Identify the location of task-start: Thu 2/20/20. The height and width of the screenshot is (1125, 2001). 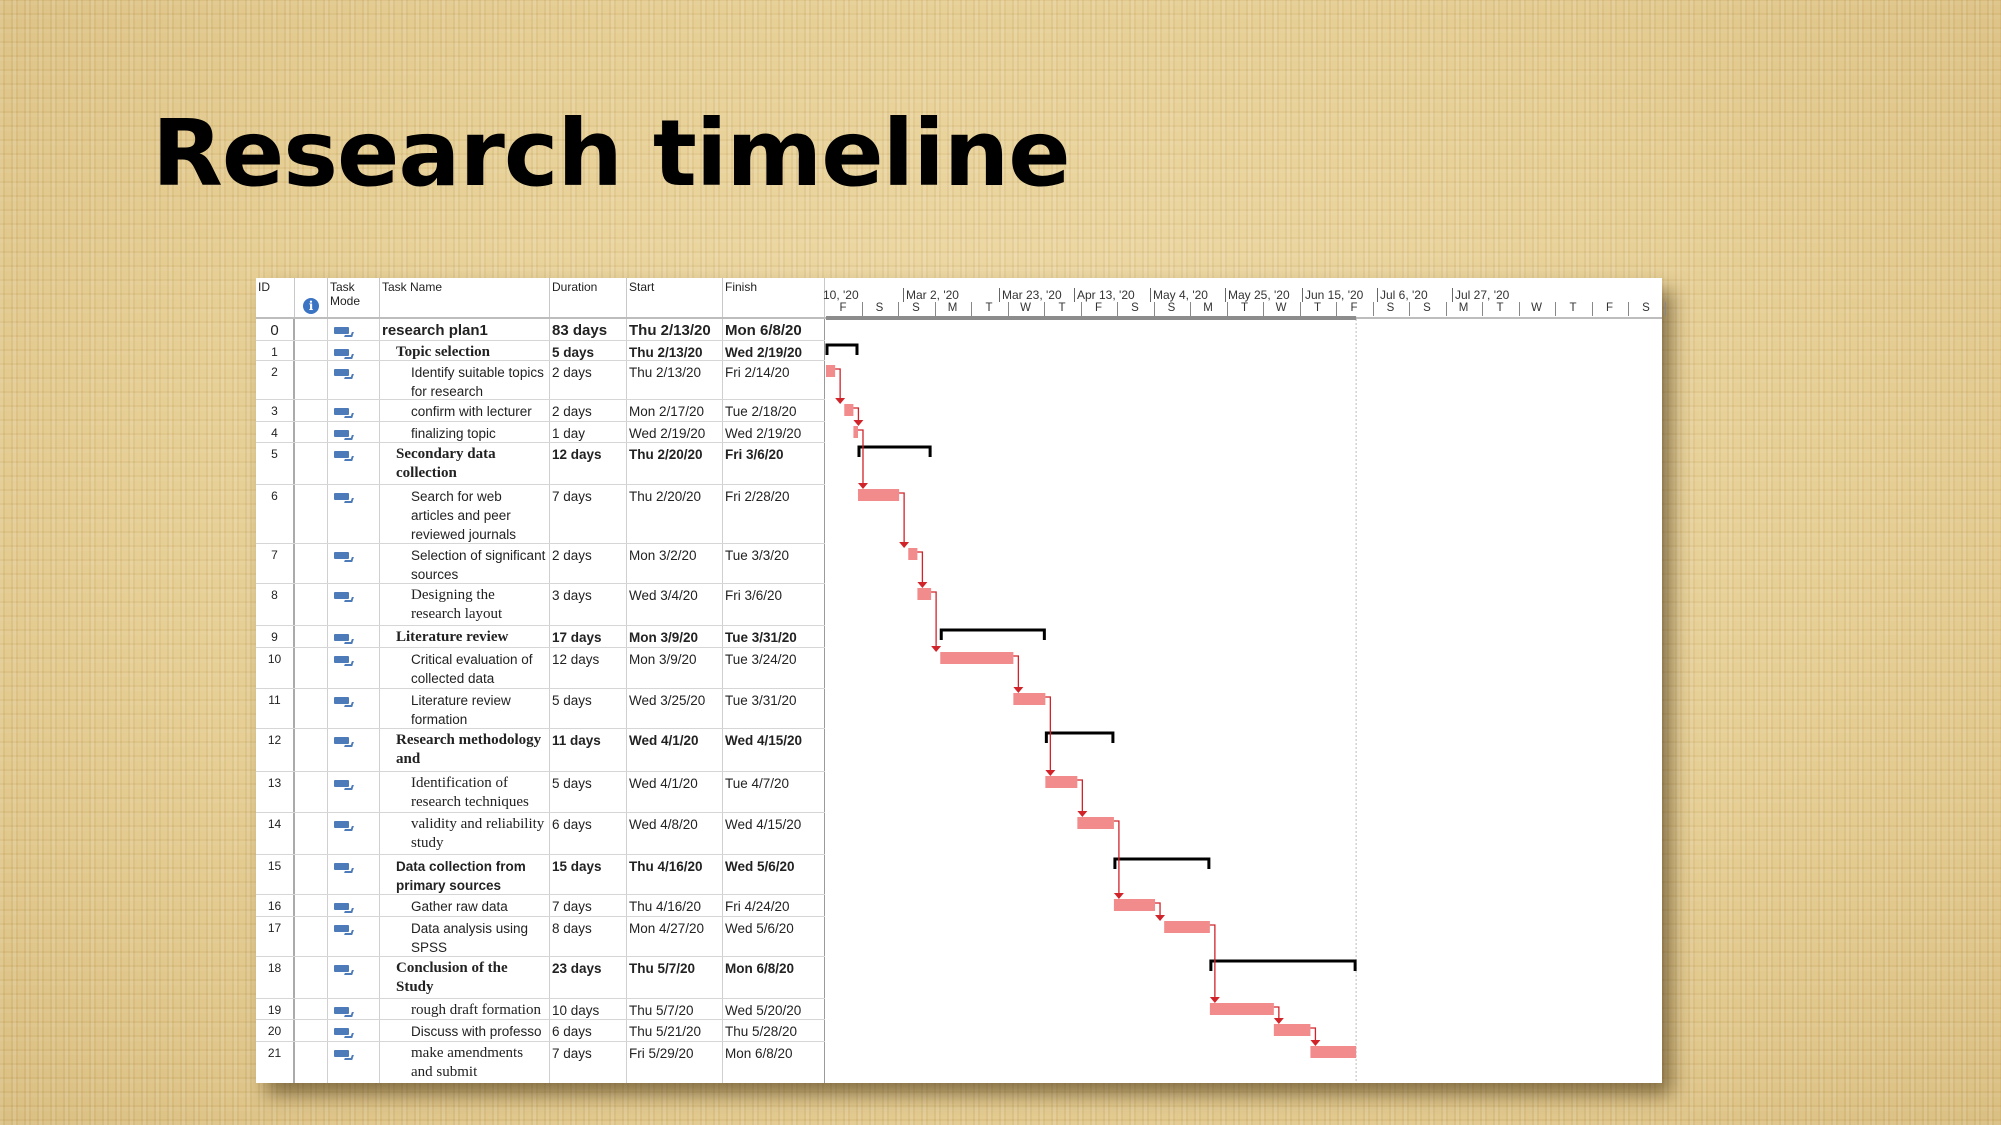
(675, 463).